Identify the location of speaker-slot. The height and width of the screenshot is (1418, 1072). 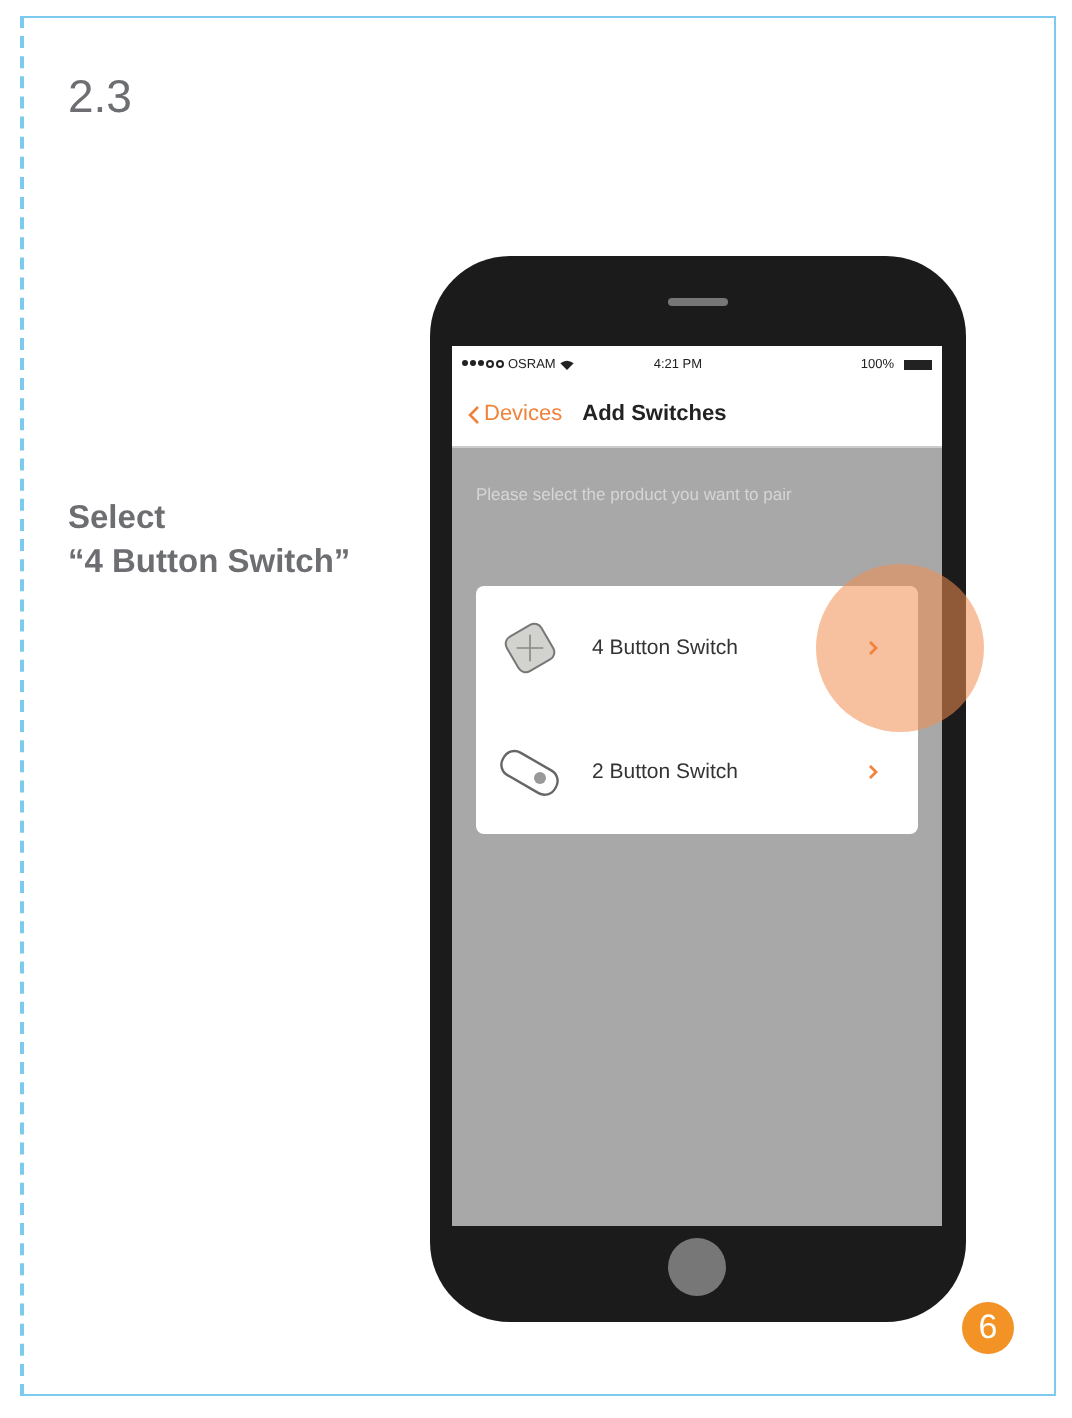
(697, 302).